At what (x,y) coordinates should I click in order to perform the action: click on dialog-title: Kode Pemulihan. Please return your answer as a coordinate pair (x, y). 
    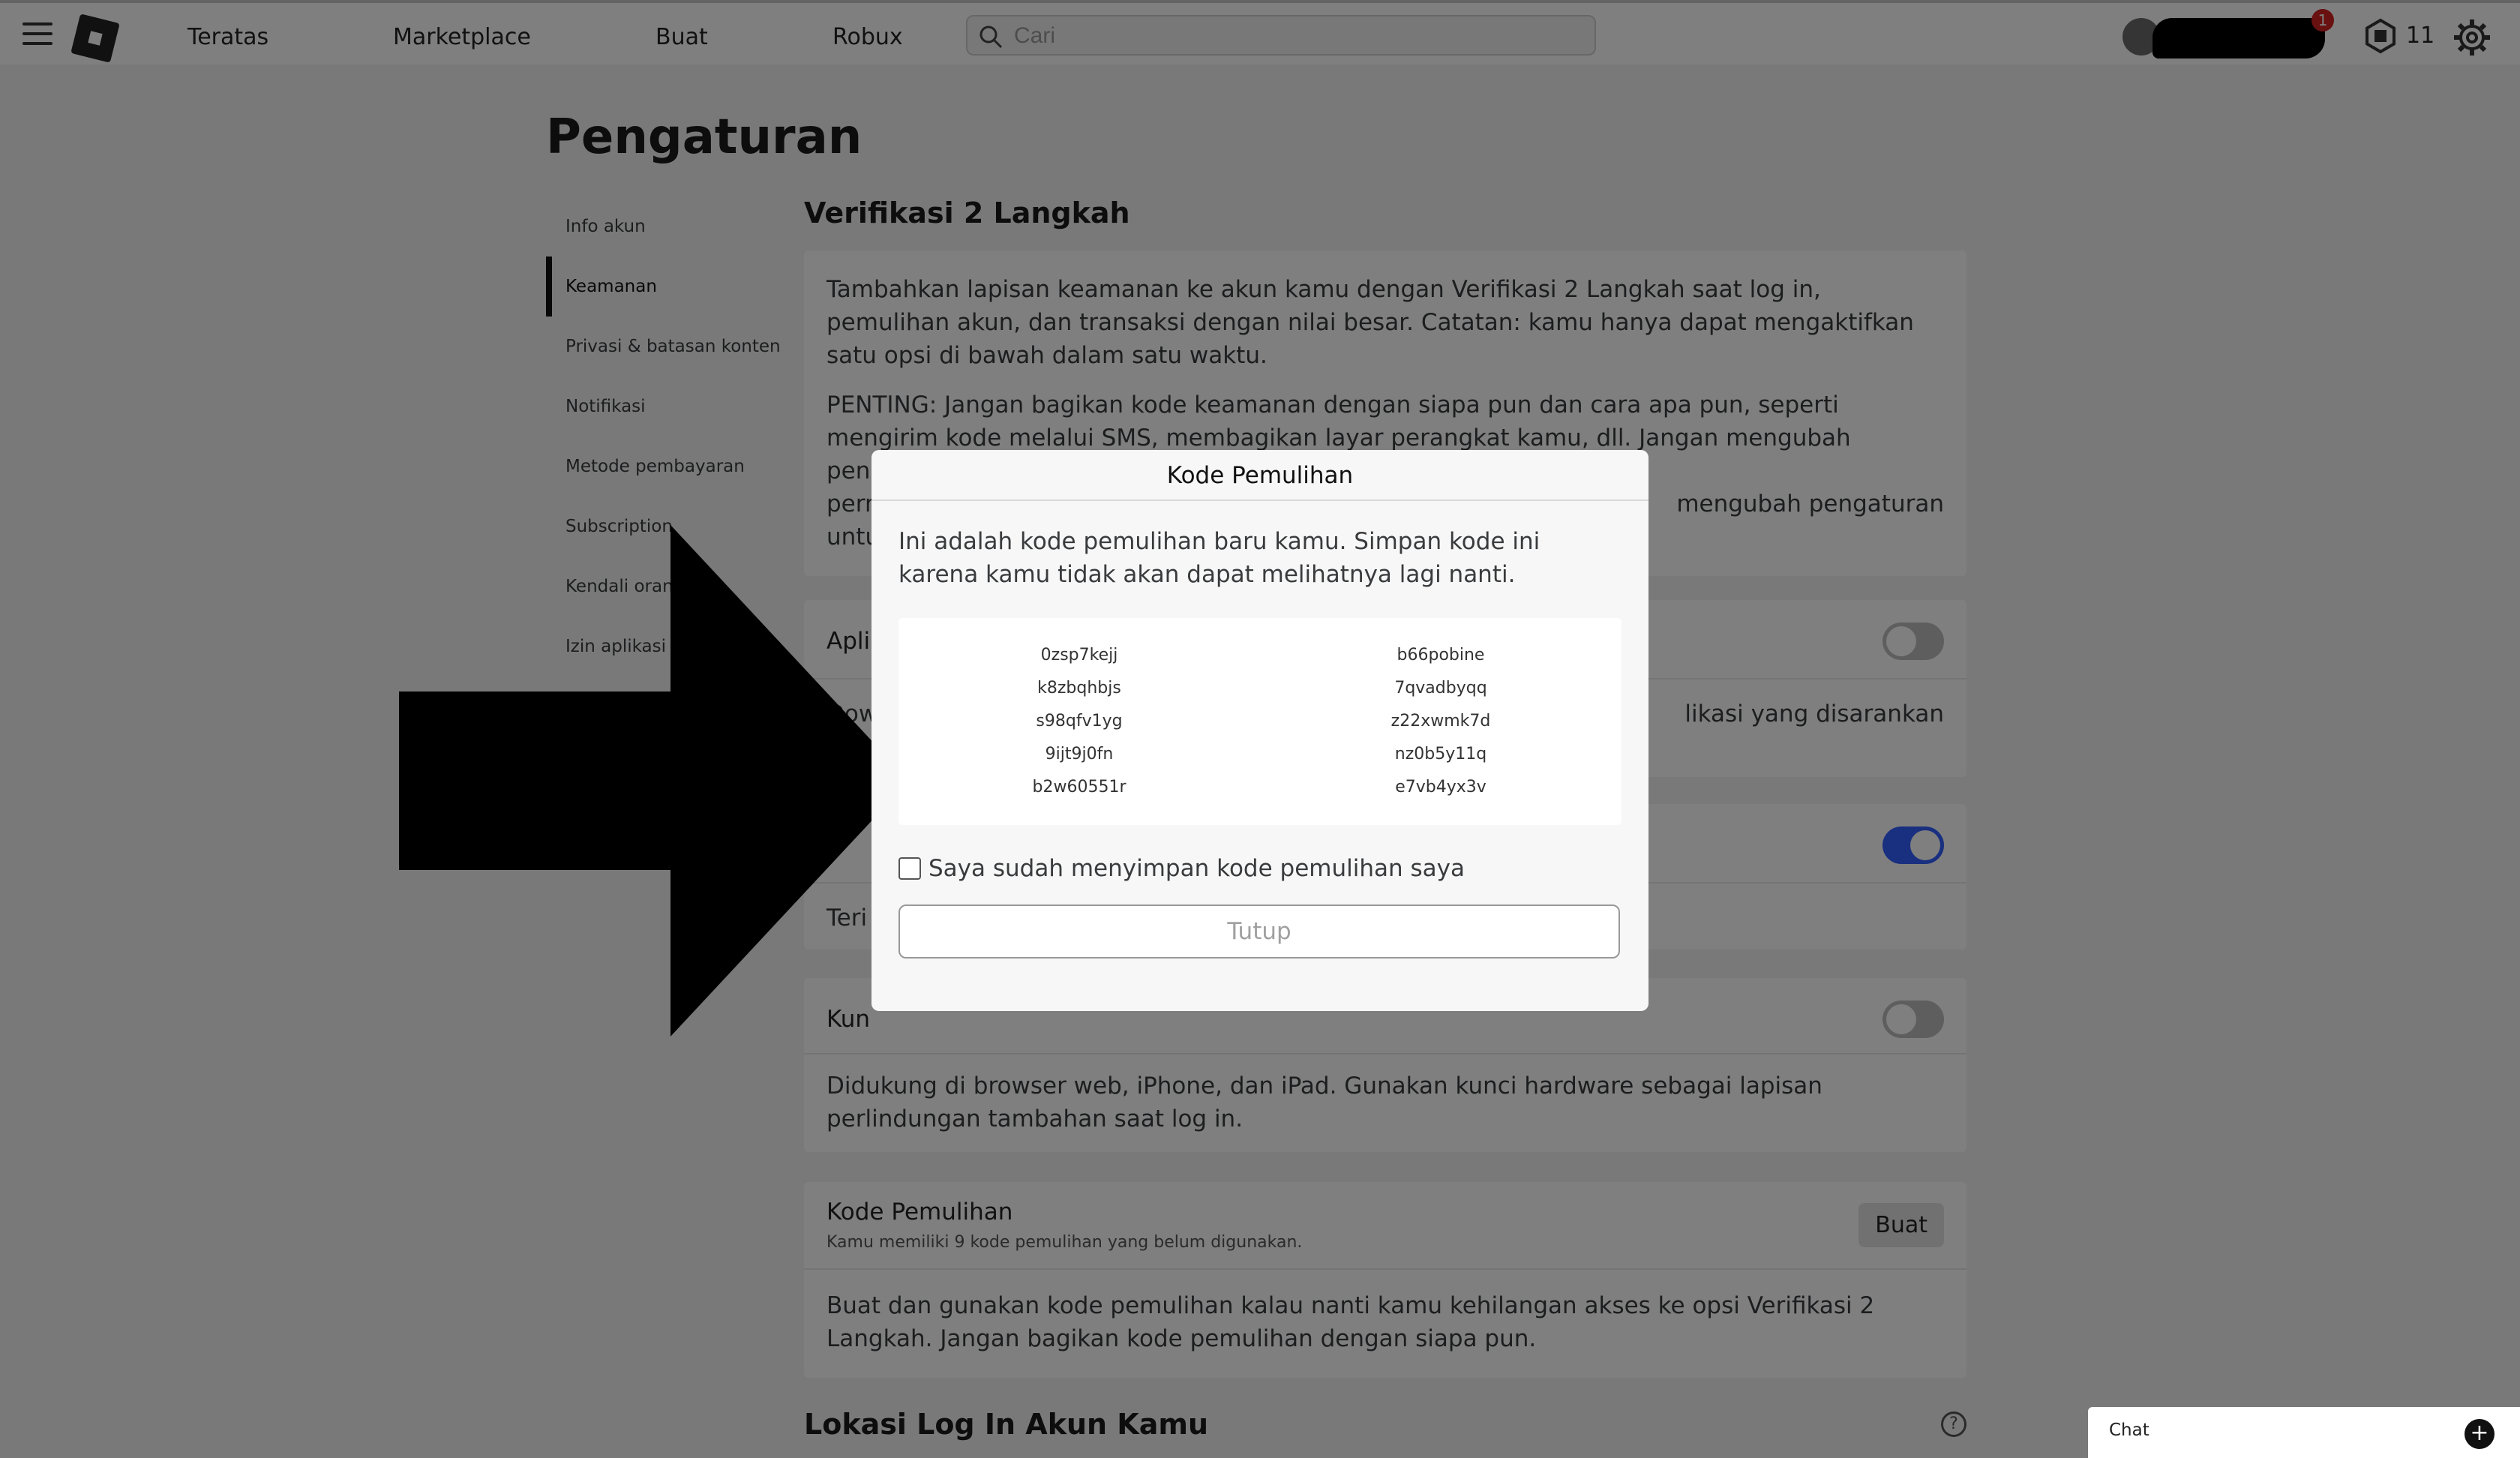
    Looking at the image, I should click on (1260, 475).